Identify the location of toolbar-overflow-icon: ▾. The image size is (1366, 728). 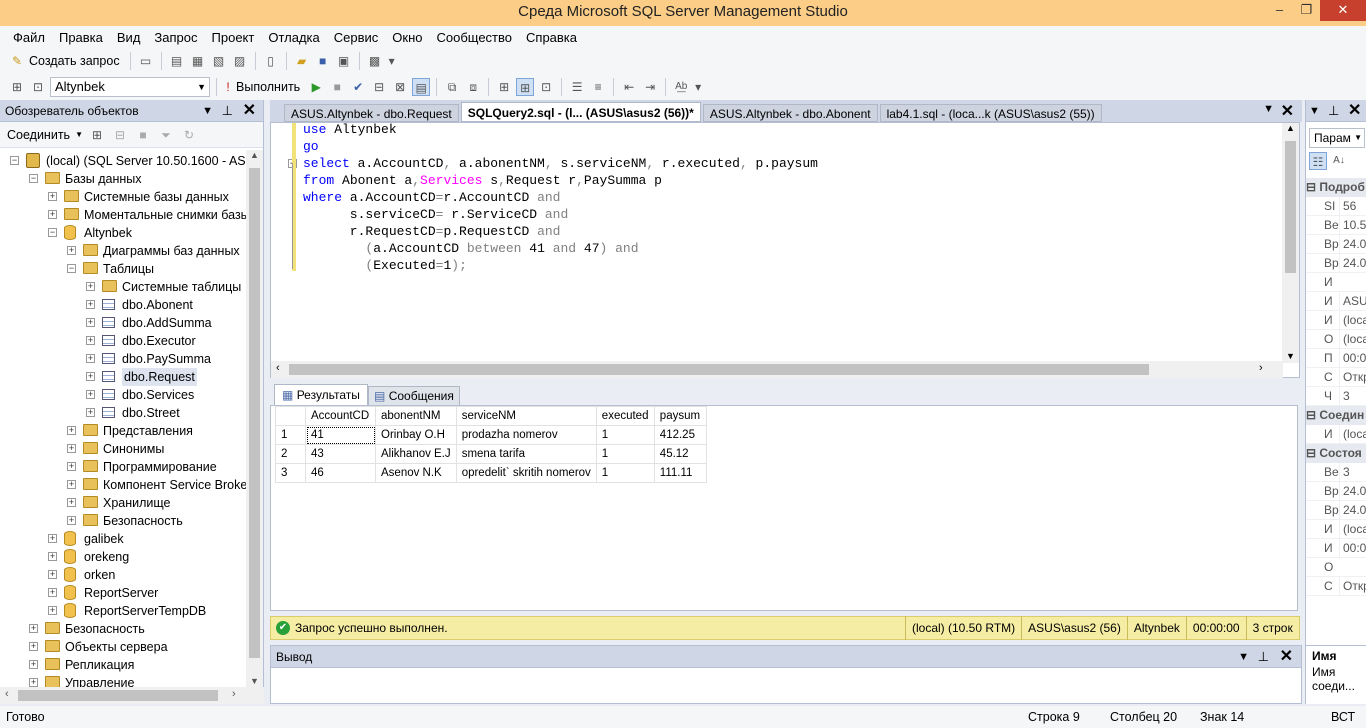
(392, 61).